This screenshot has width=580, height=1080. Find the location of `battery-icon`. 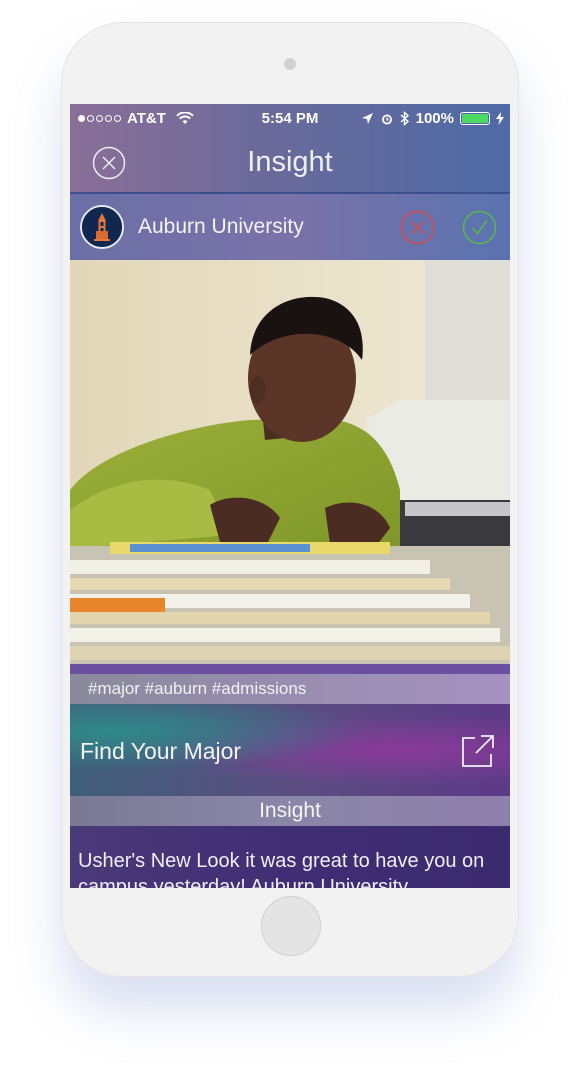

battery-icon is located at coordinates (475, 118).